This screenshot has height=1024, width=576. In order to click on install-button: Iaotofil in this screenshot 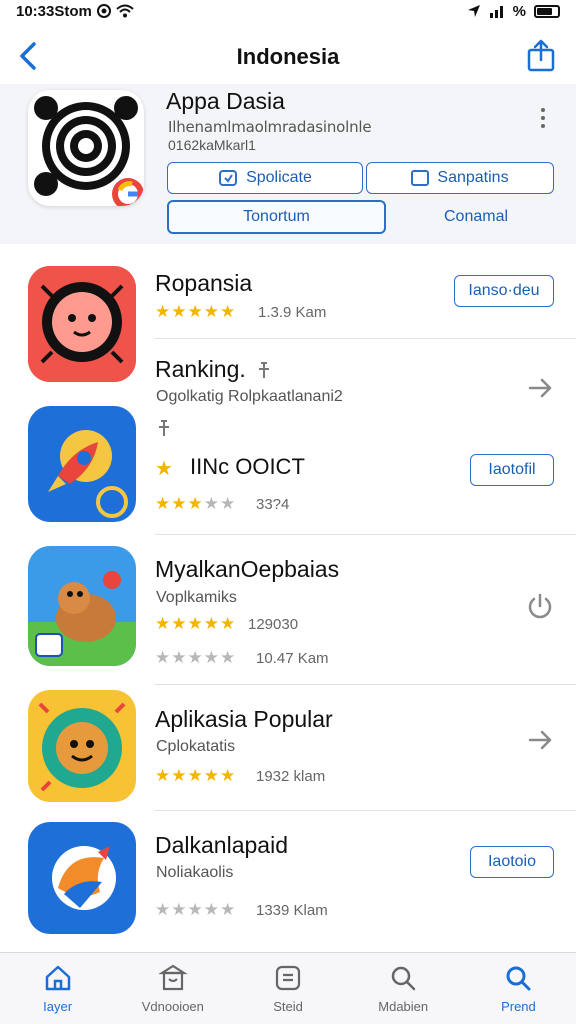, I will do `click(512, 470)`.